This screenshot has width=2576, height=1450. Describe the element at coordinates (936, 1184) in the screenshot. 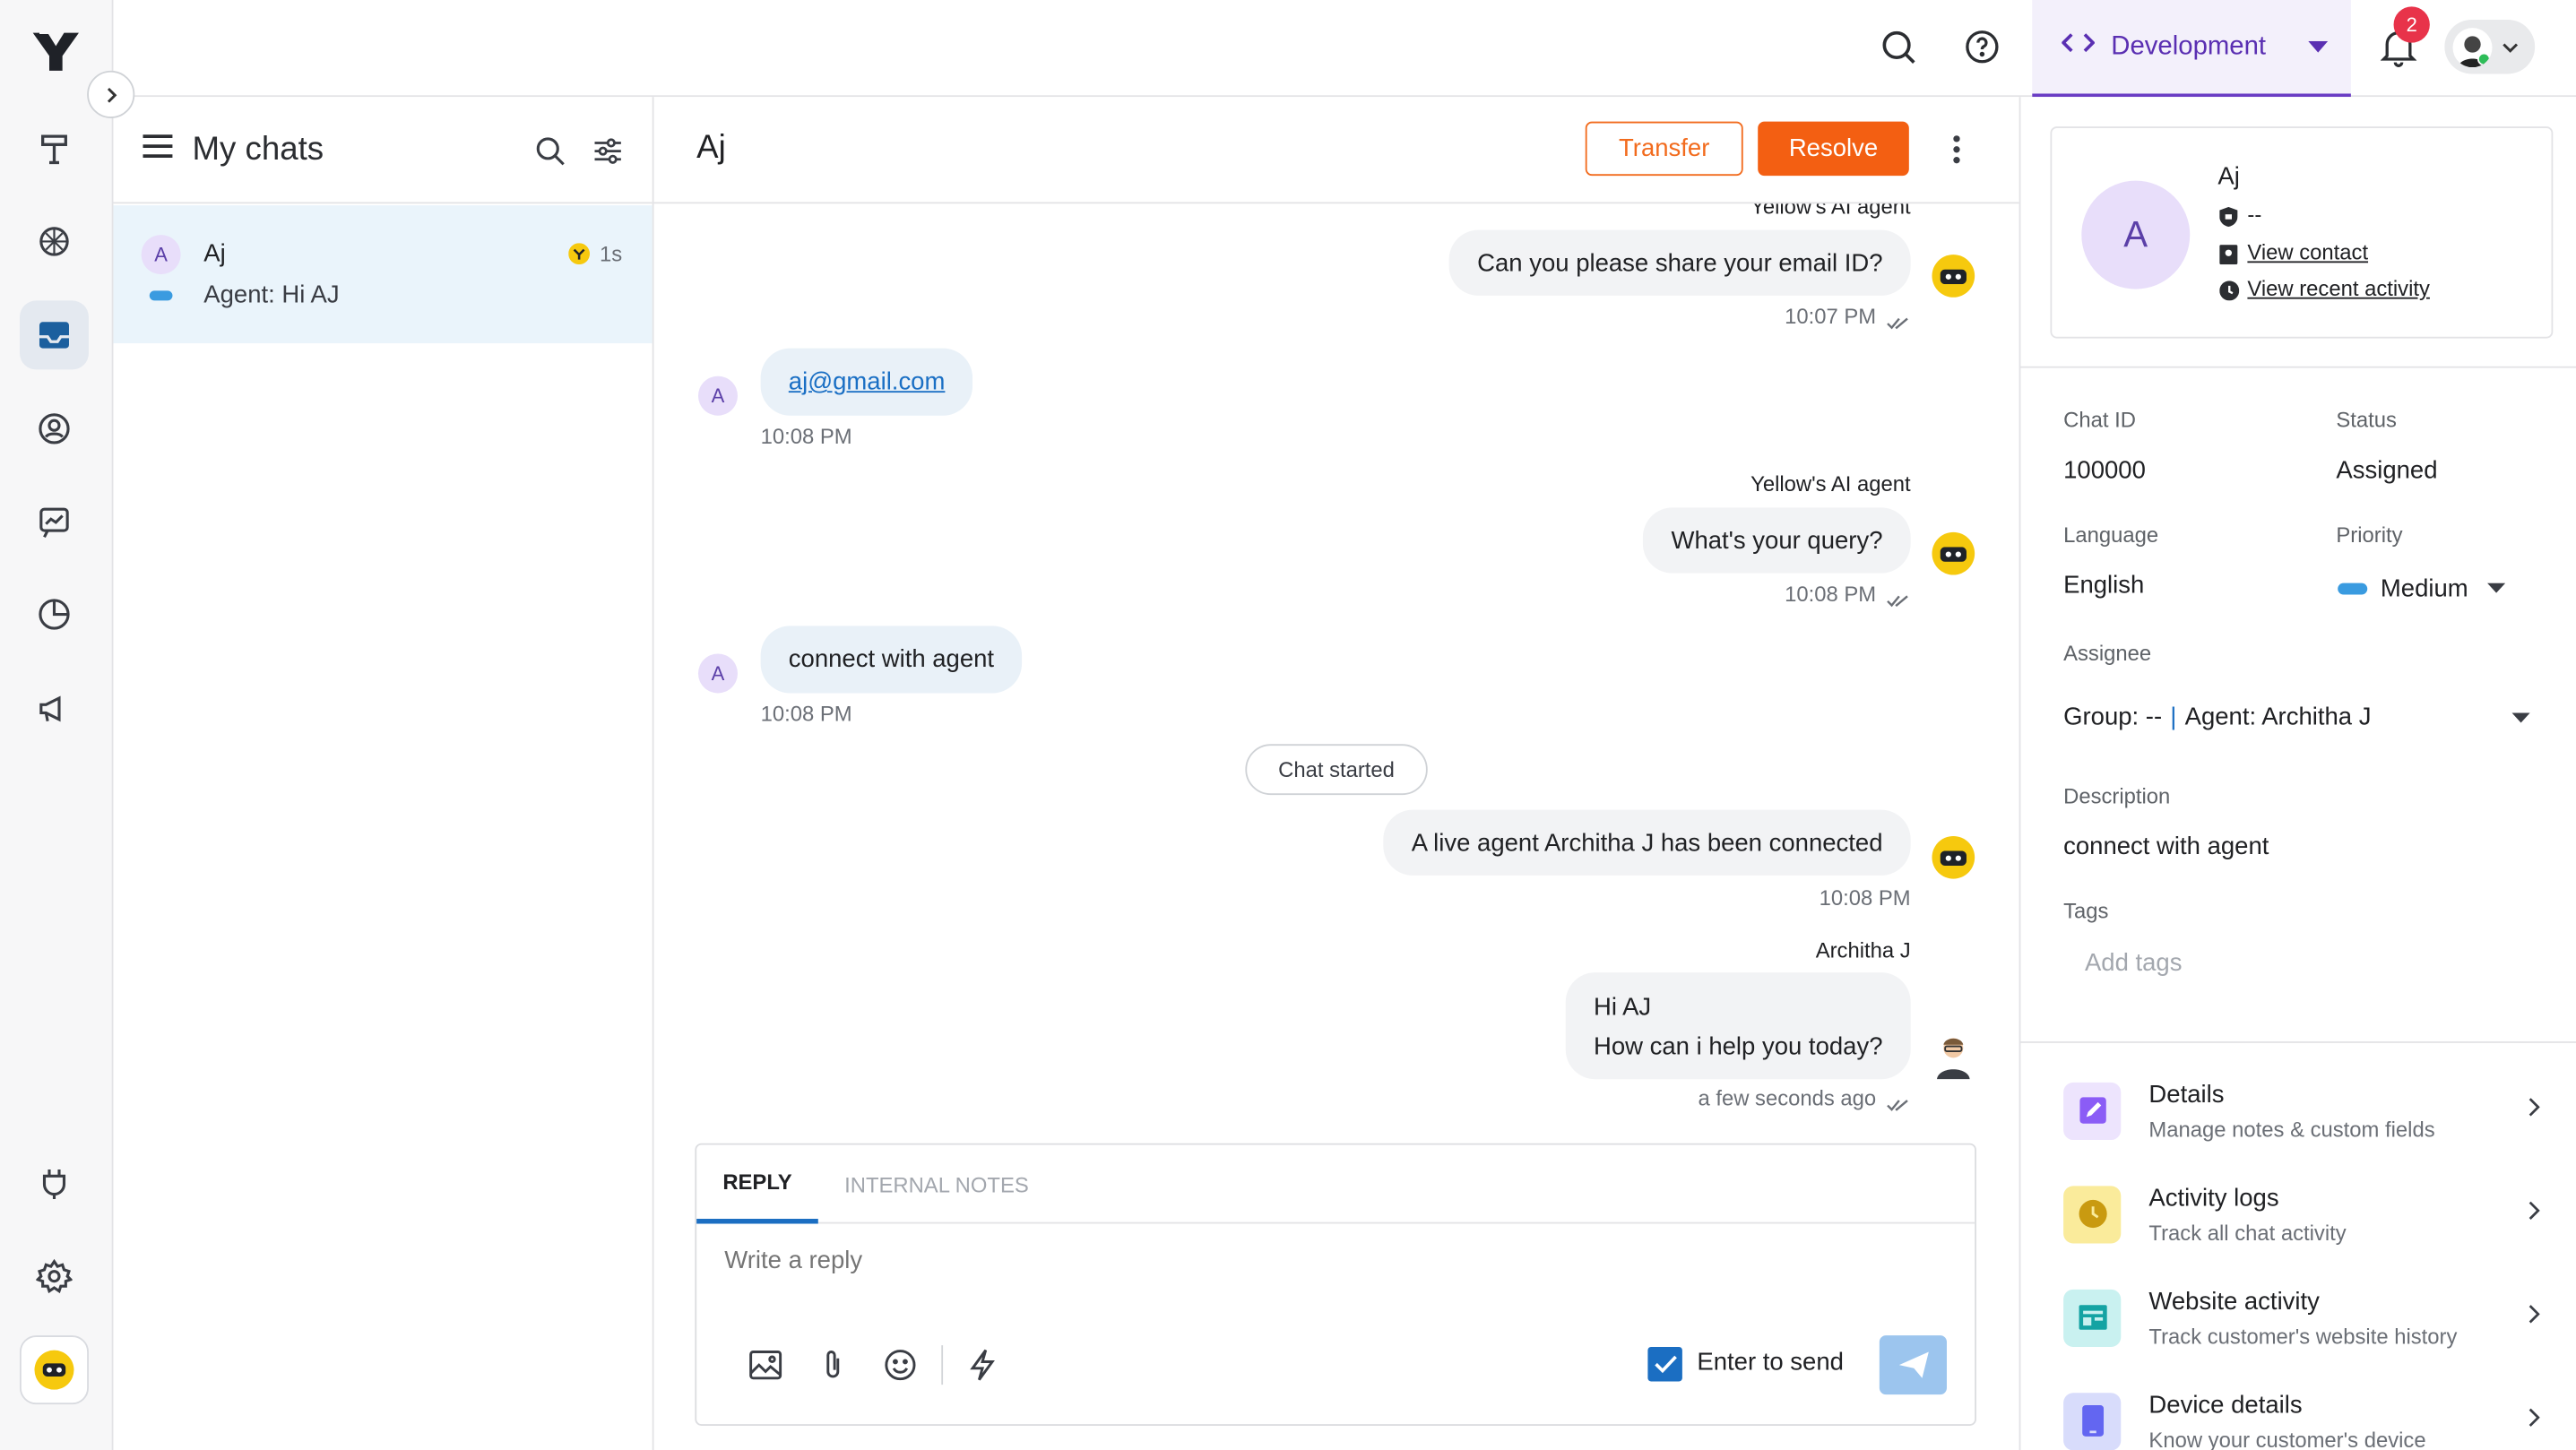

I see `tab-internal-notes: INTERNAL NOTES` at that location.